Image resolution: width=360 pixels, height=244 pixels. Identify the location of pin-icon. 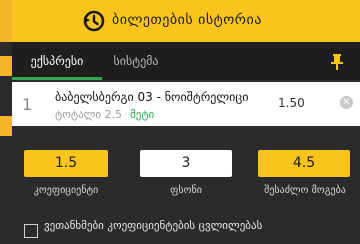
(337, 62).